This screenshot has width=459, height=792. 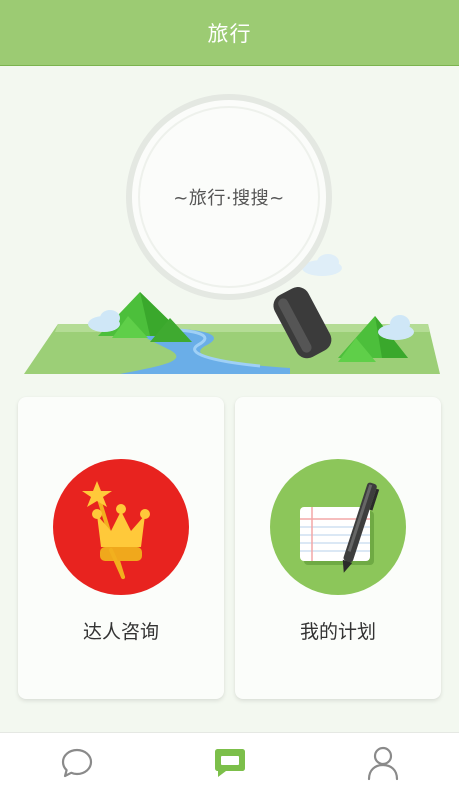 I want to click on user-icon, so click(x=382, y=763).